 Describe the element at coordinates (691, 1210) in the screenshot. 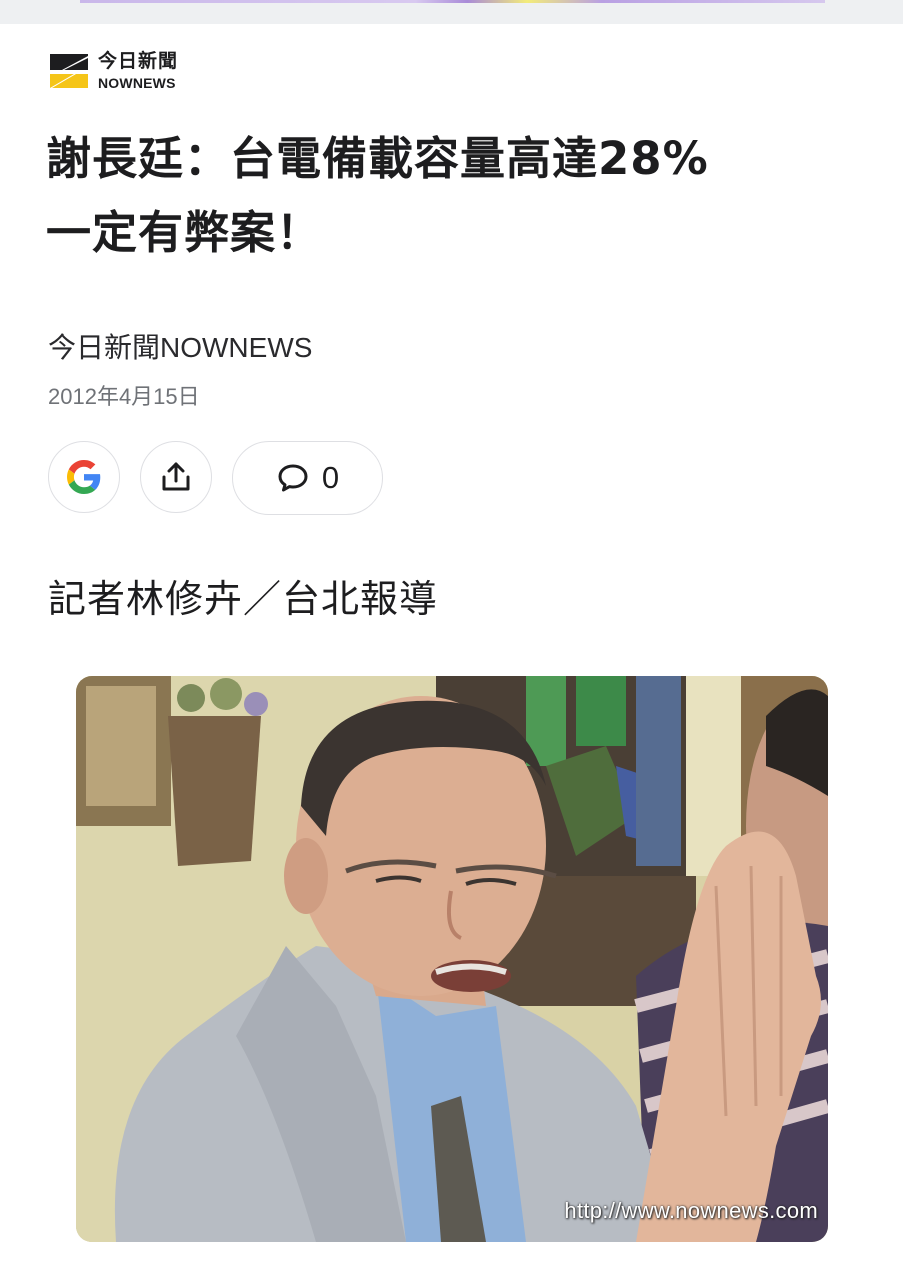

I see `photo-watermark: http://www.nownews.com` at that location.